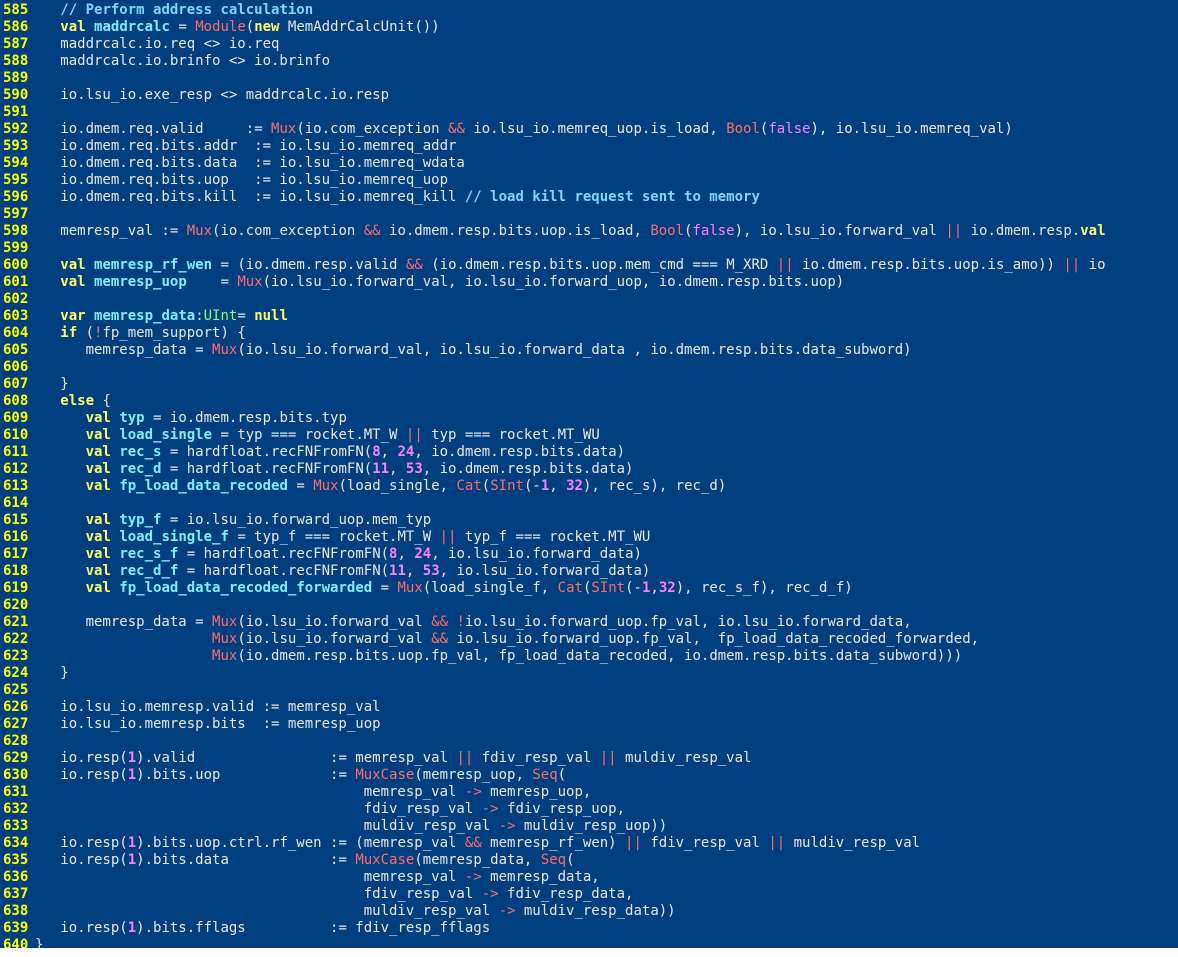 This screenshot has width=1178, height=957. I want to click on code-line: 614, so click(589, 503).